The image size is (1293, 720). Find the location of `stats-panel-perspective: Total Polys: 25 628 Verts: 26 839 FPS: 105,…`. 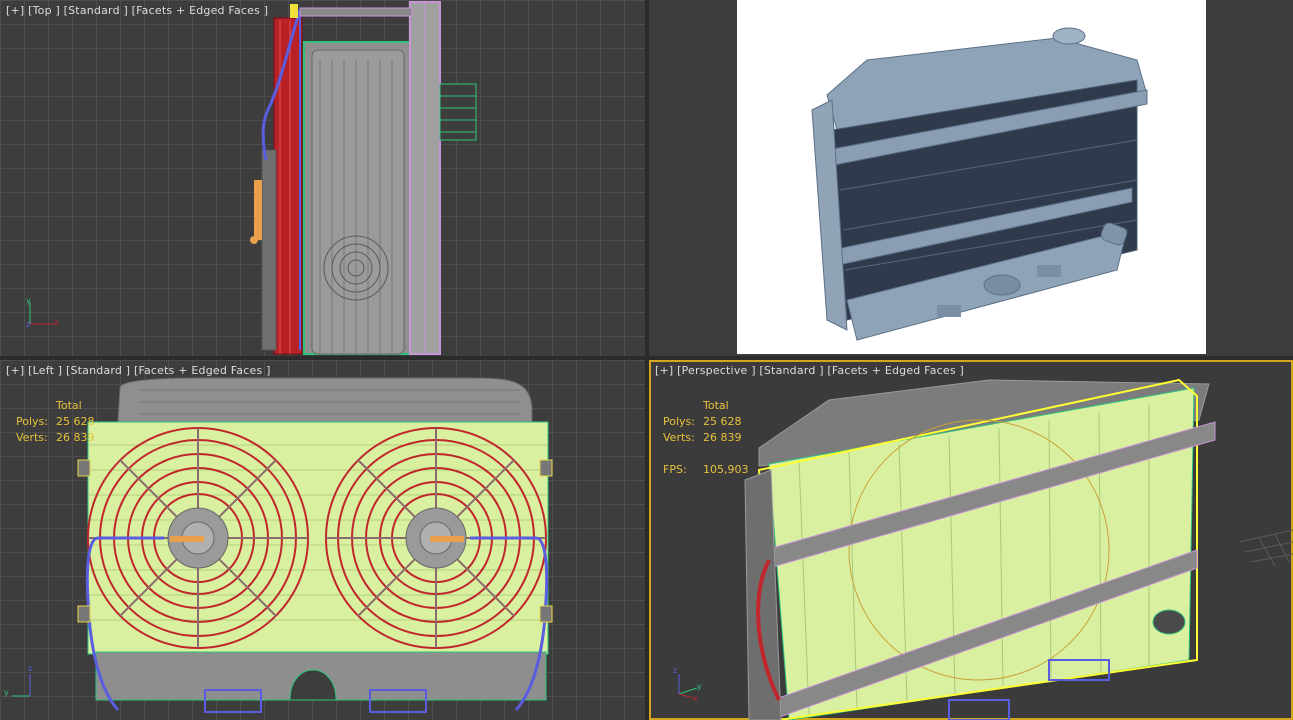

stats-panel-perspective: Total Polys: 25 628 Verts: 26 839 FPS: 105,… is located at coordinates (706, 438).